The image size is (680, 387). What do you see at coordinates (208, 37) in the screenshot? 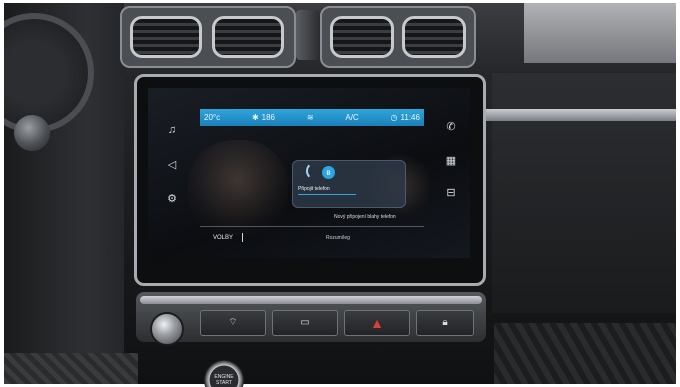
I see `air-vent-group-left` at bounding box center [208, 37].